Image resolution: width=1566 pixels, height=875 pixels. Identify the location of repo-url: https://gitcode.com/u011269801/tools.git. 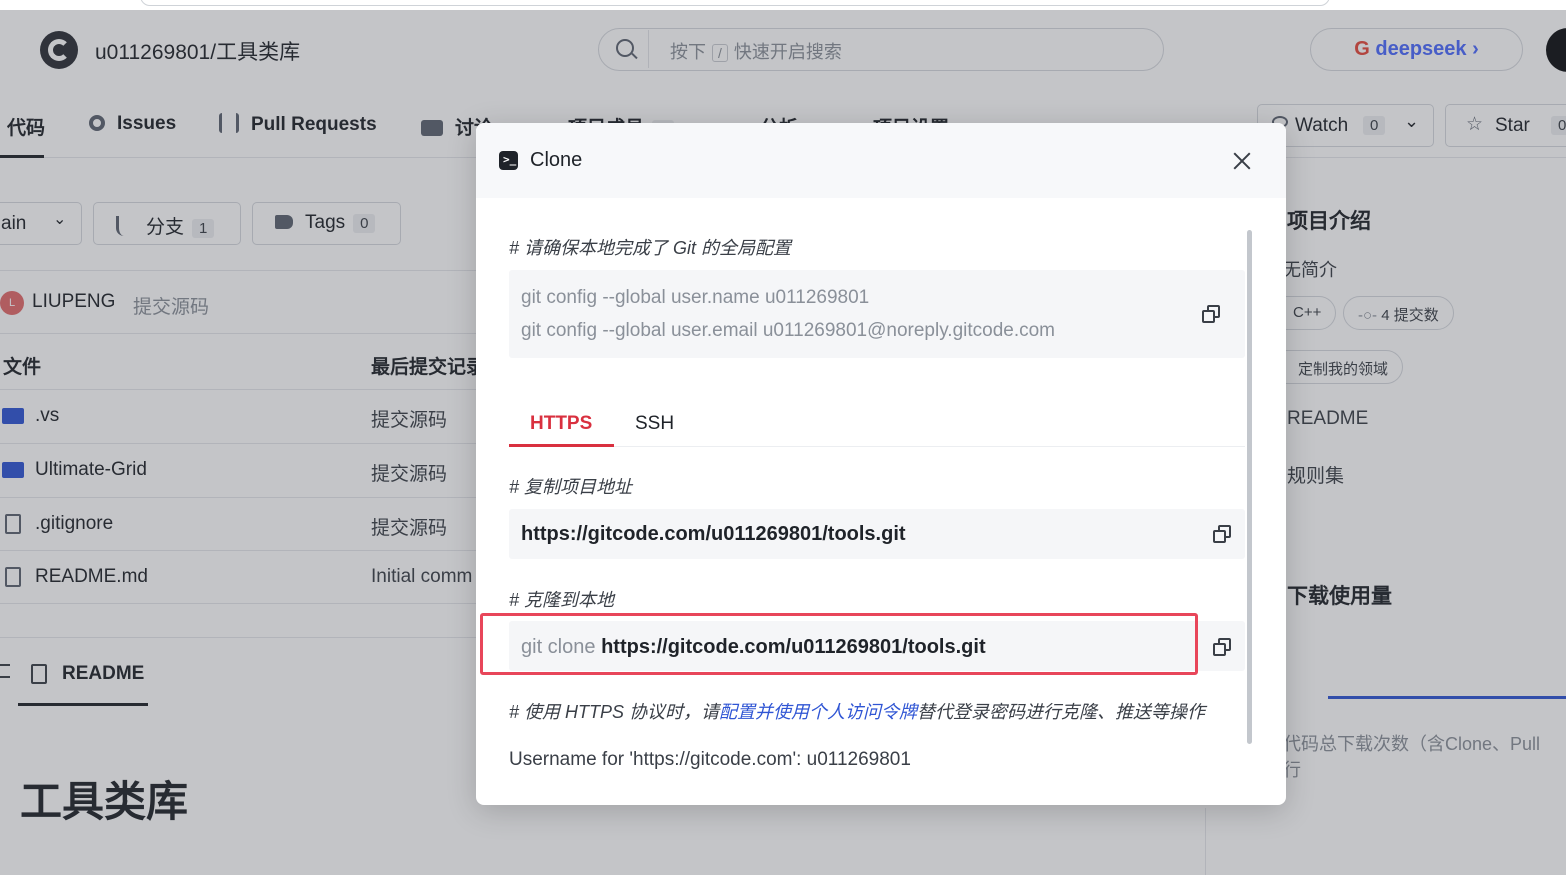
(713, 534).